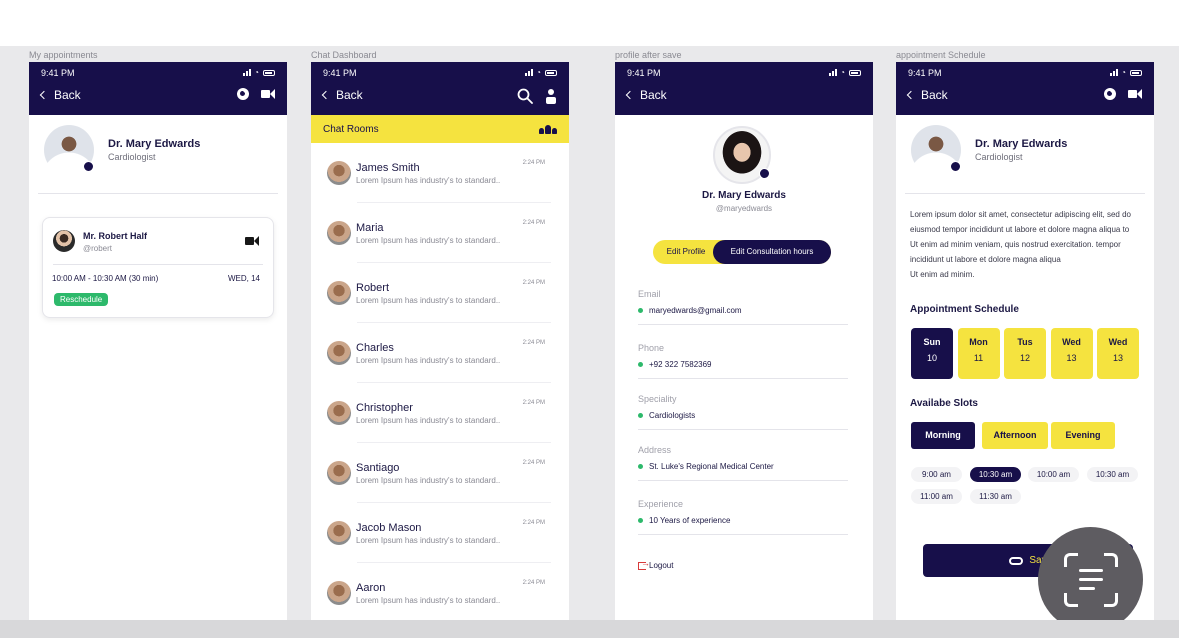 The height and width of the screenshot is (638, 1179). I want to click on appointment-schedule-title: Appointment Schedule, so click(964, 309).